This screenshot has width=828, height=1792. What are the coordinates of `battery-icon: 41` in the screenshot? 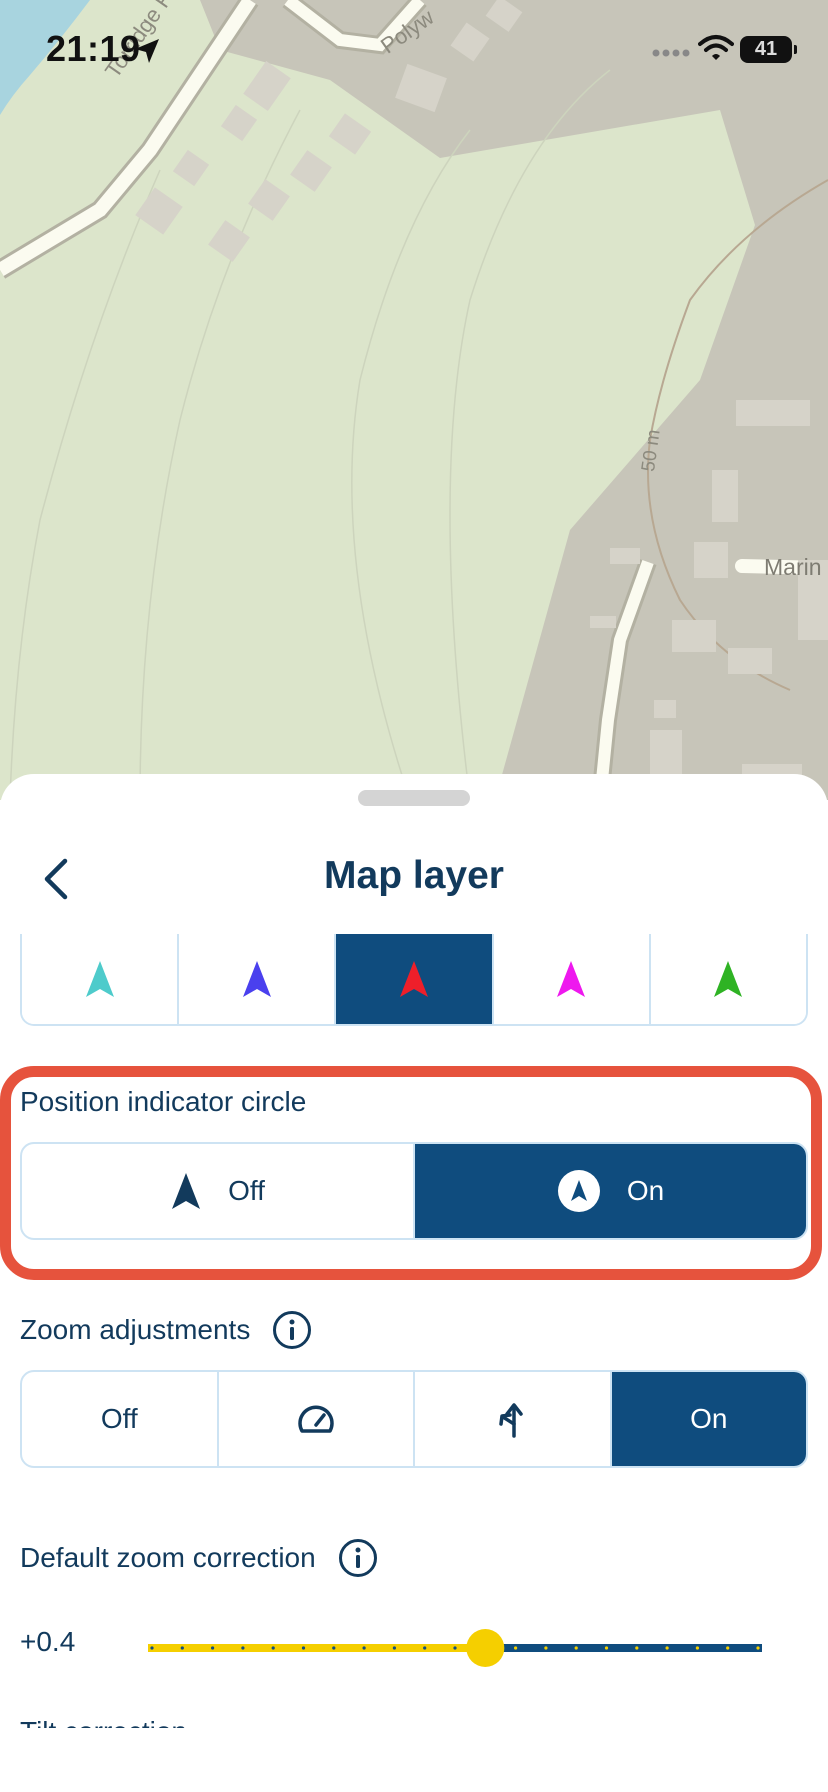 It's located at (768, 49).